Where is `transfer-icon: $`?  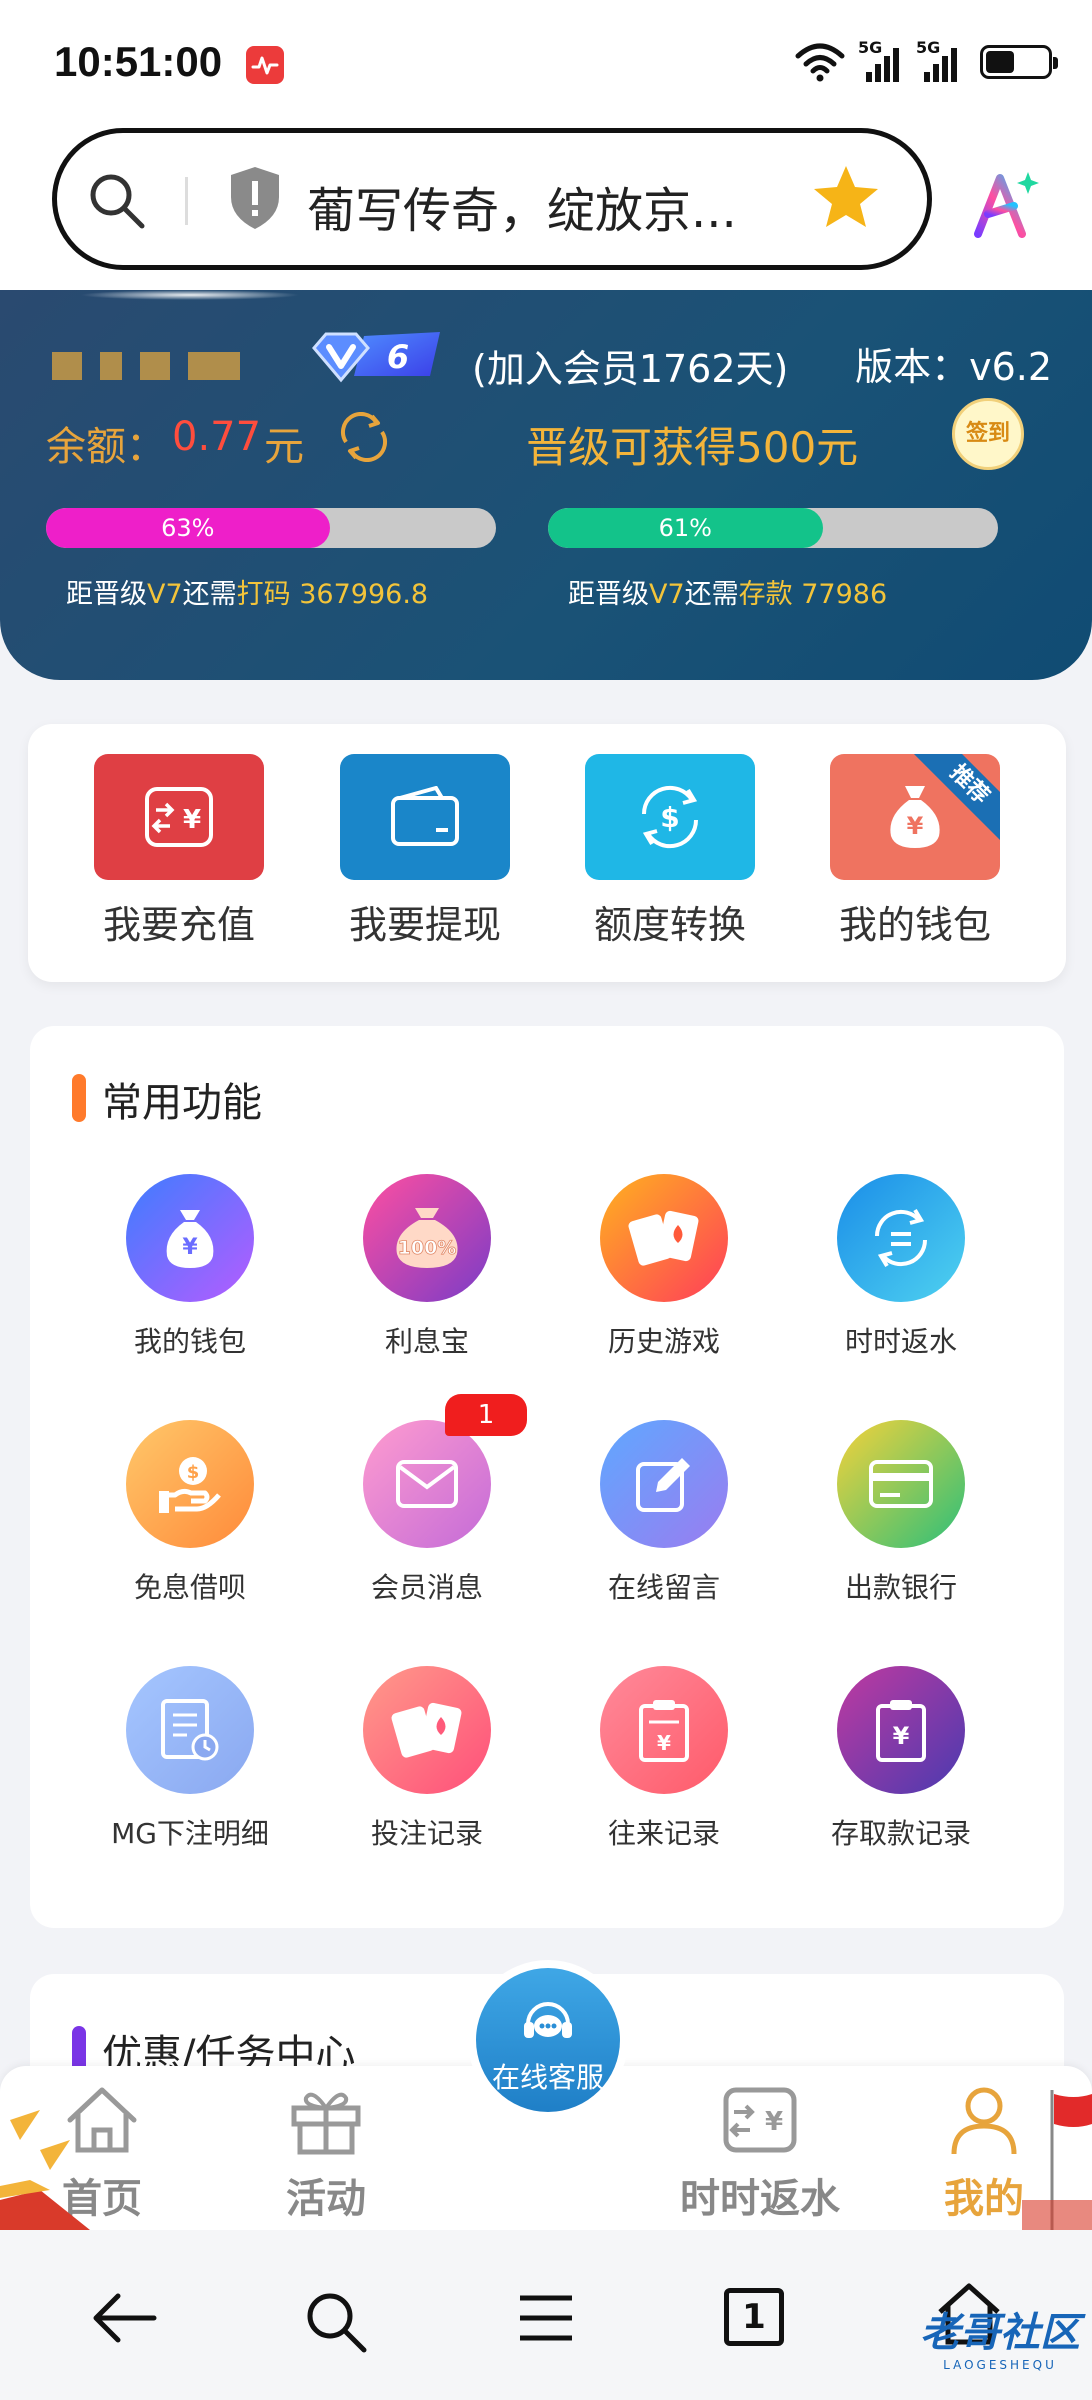 transfer-icon: $ is located at coordinates (670, 817).